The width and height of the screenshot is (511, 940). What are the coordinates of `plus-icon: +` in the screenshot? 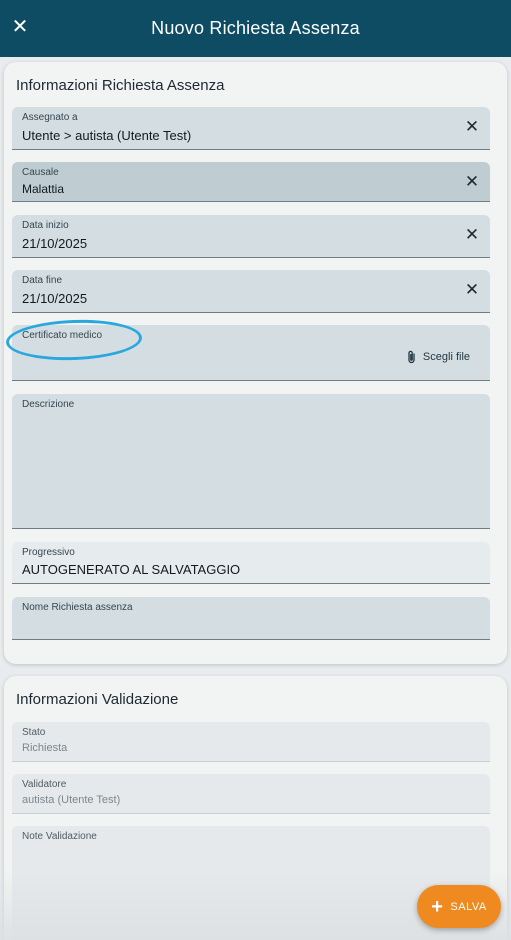 It's located at (437, 906).